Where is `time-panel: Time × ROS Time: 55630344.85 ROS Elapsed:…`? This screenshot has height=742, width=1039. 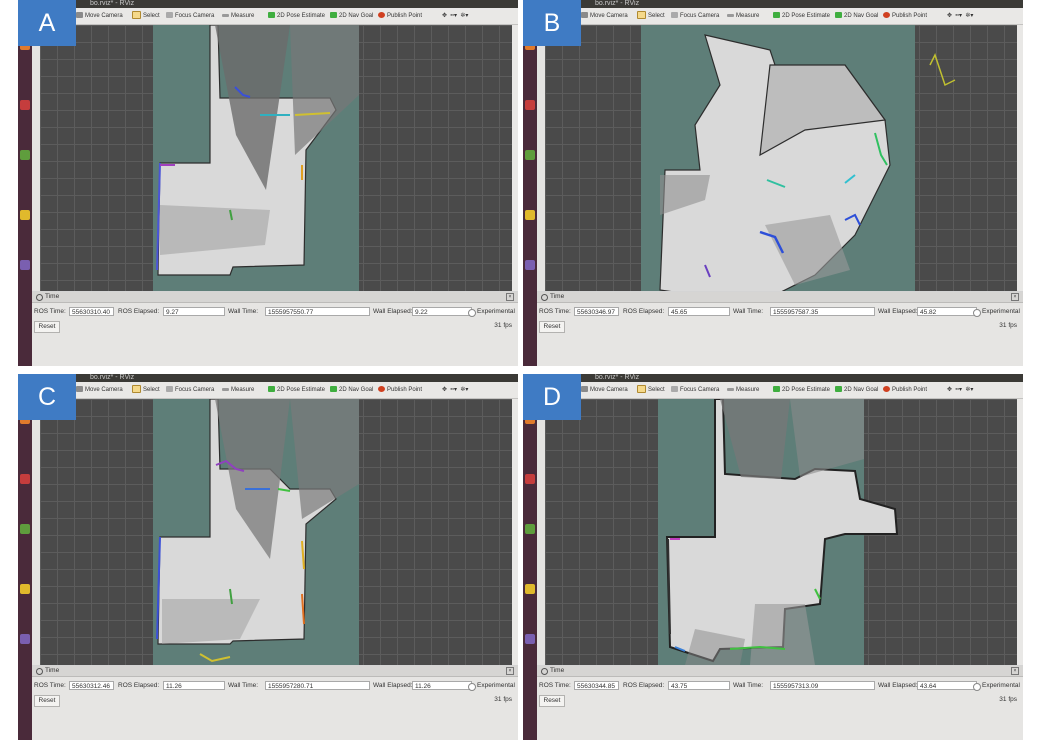
time-panel: Time × ROS Time: 55630344.85 ROS Elapsed:… is located at coordinates (780, 703).